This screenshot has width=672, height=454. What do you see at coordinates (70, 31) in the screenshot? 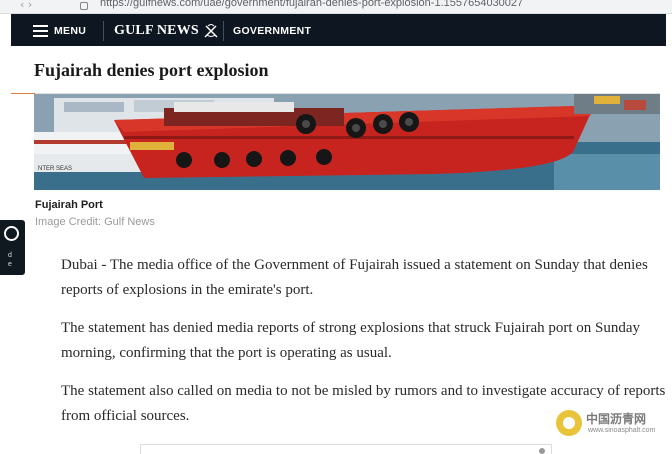
I see `menu-label: MENU` at bounding box center [70, 31].